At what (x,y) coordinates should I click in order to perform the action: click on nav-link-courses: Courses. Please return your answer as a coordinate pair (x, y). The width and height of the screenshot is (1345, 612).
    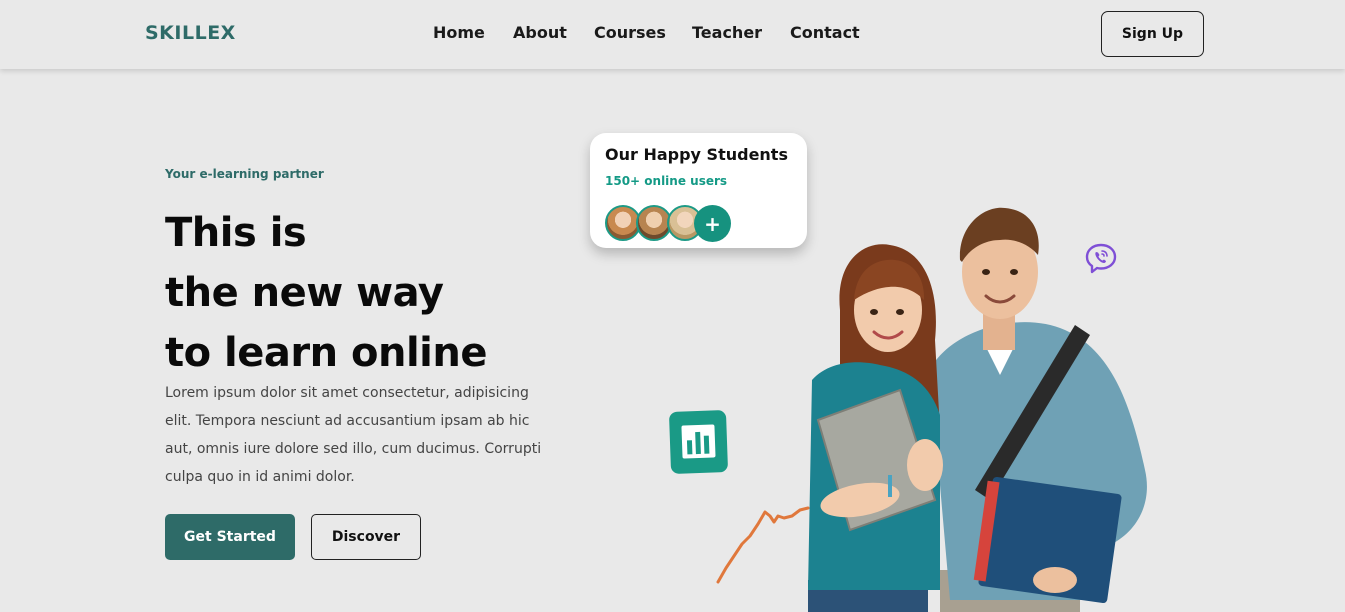
    Looking at the image, I should click on (630, 32).